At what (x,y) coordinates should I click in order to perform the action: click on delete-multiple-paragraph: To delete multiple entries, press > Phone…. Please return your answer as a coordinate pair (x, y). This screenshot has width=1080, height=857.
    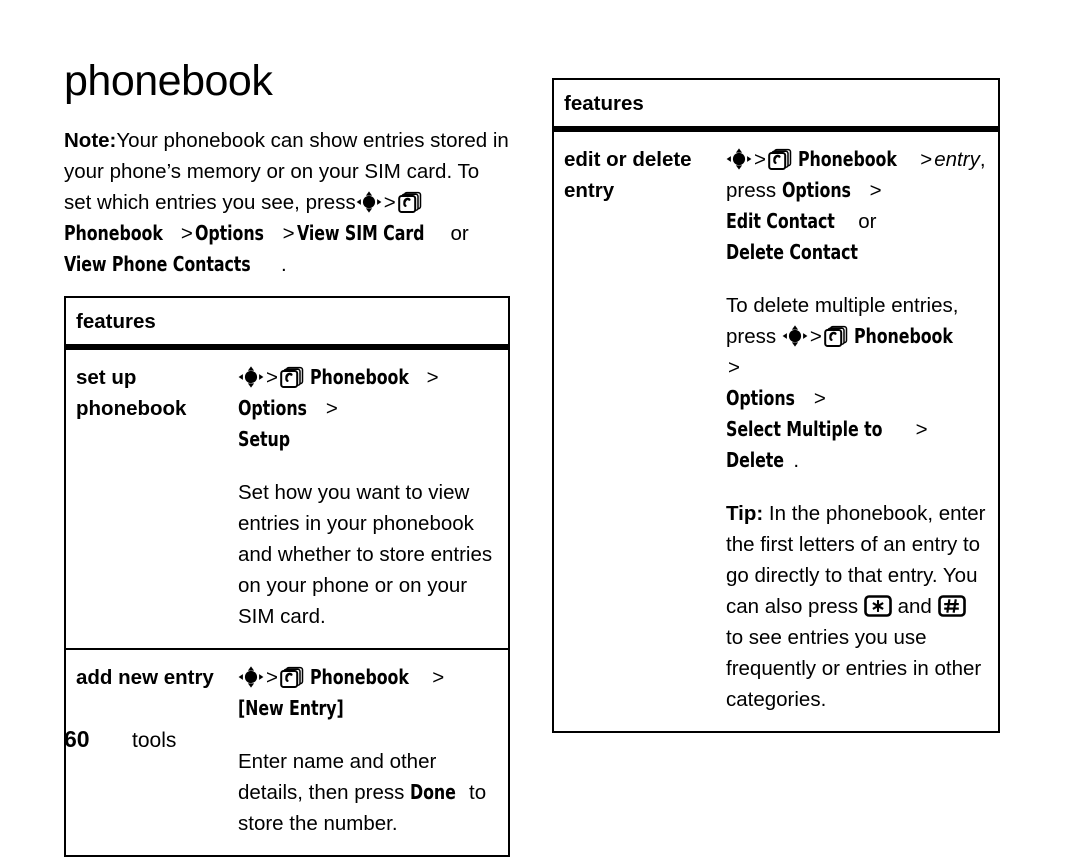
    Looking at the image, I should click on (857, 383).